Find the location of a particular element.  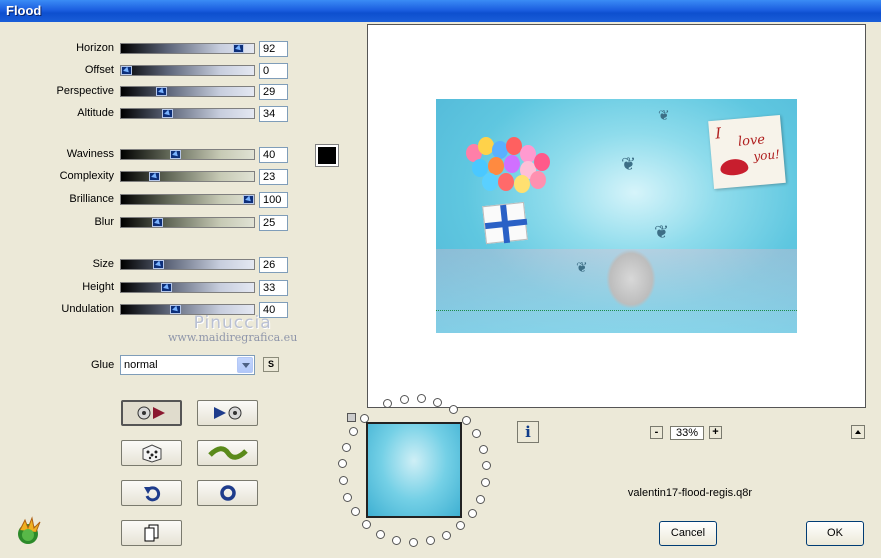

random-dice-icon is located at coordinates (151, 453).